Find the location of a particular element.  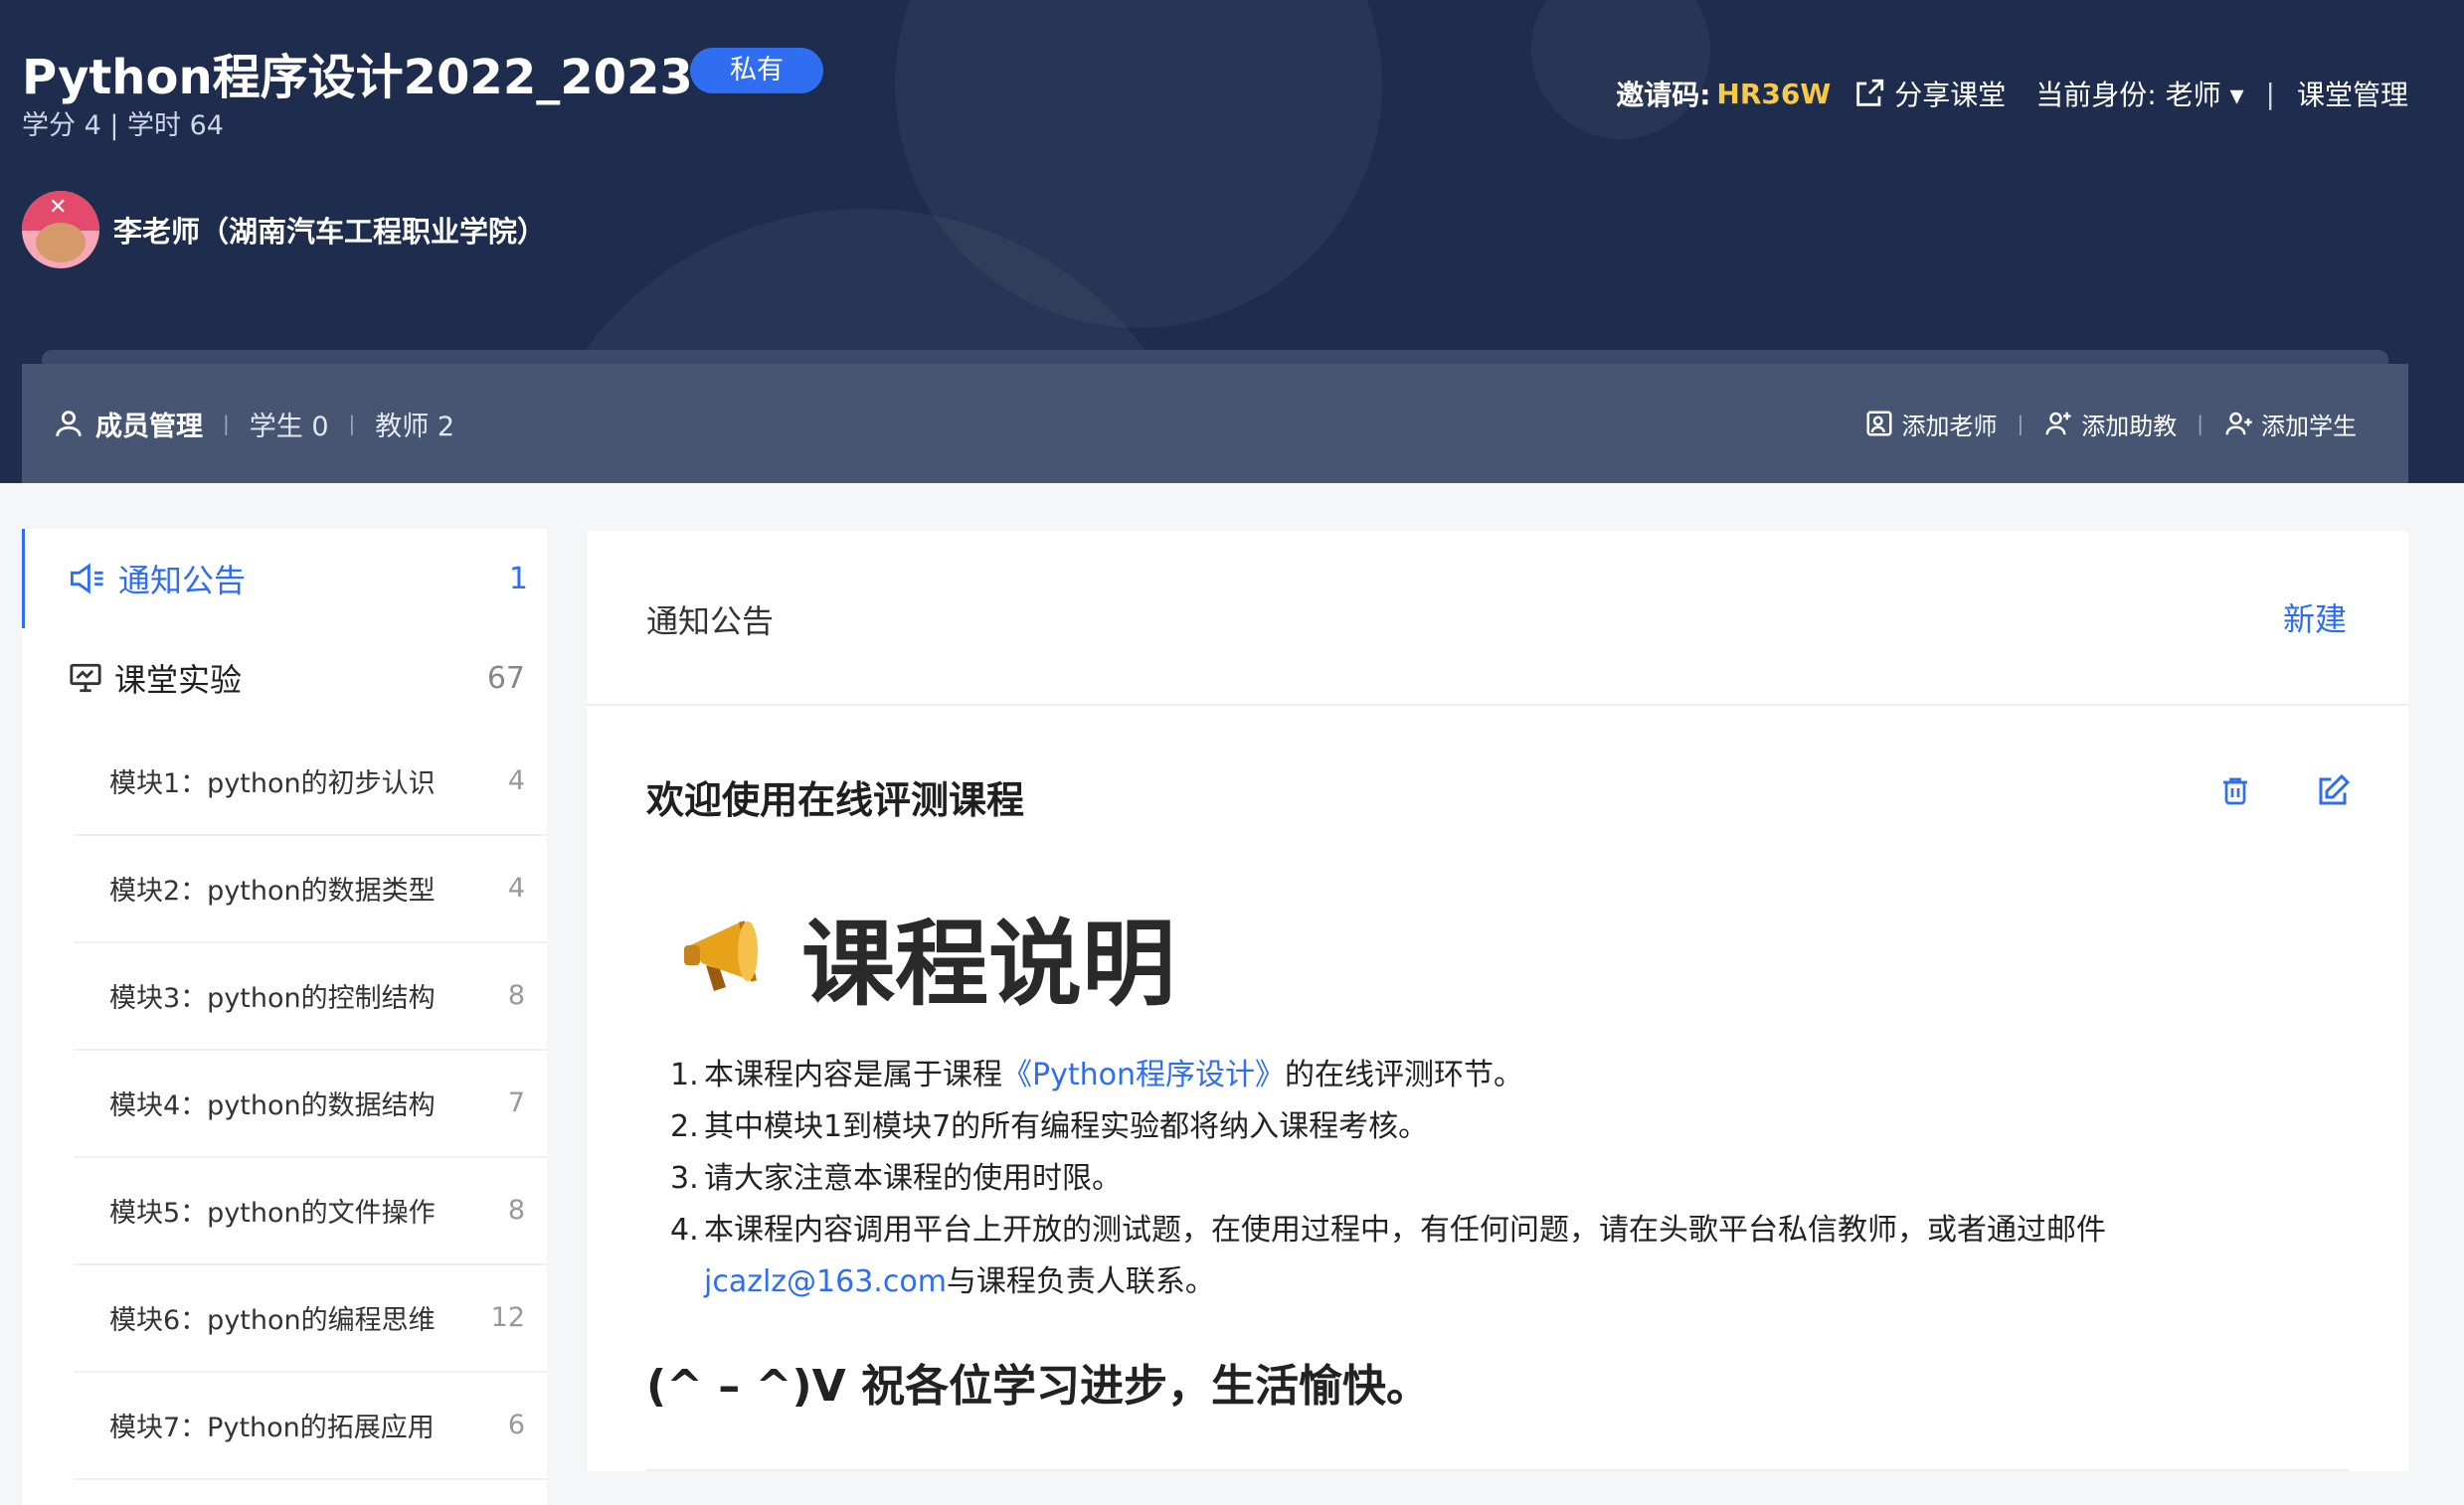

user-icon is located at coordinates (69, 423).